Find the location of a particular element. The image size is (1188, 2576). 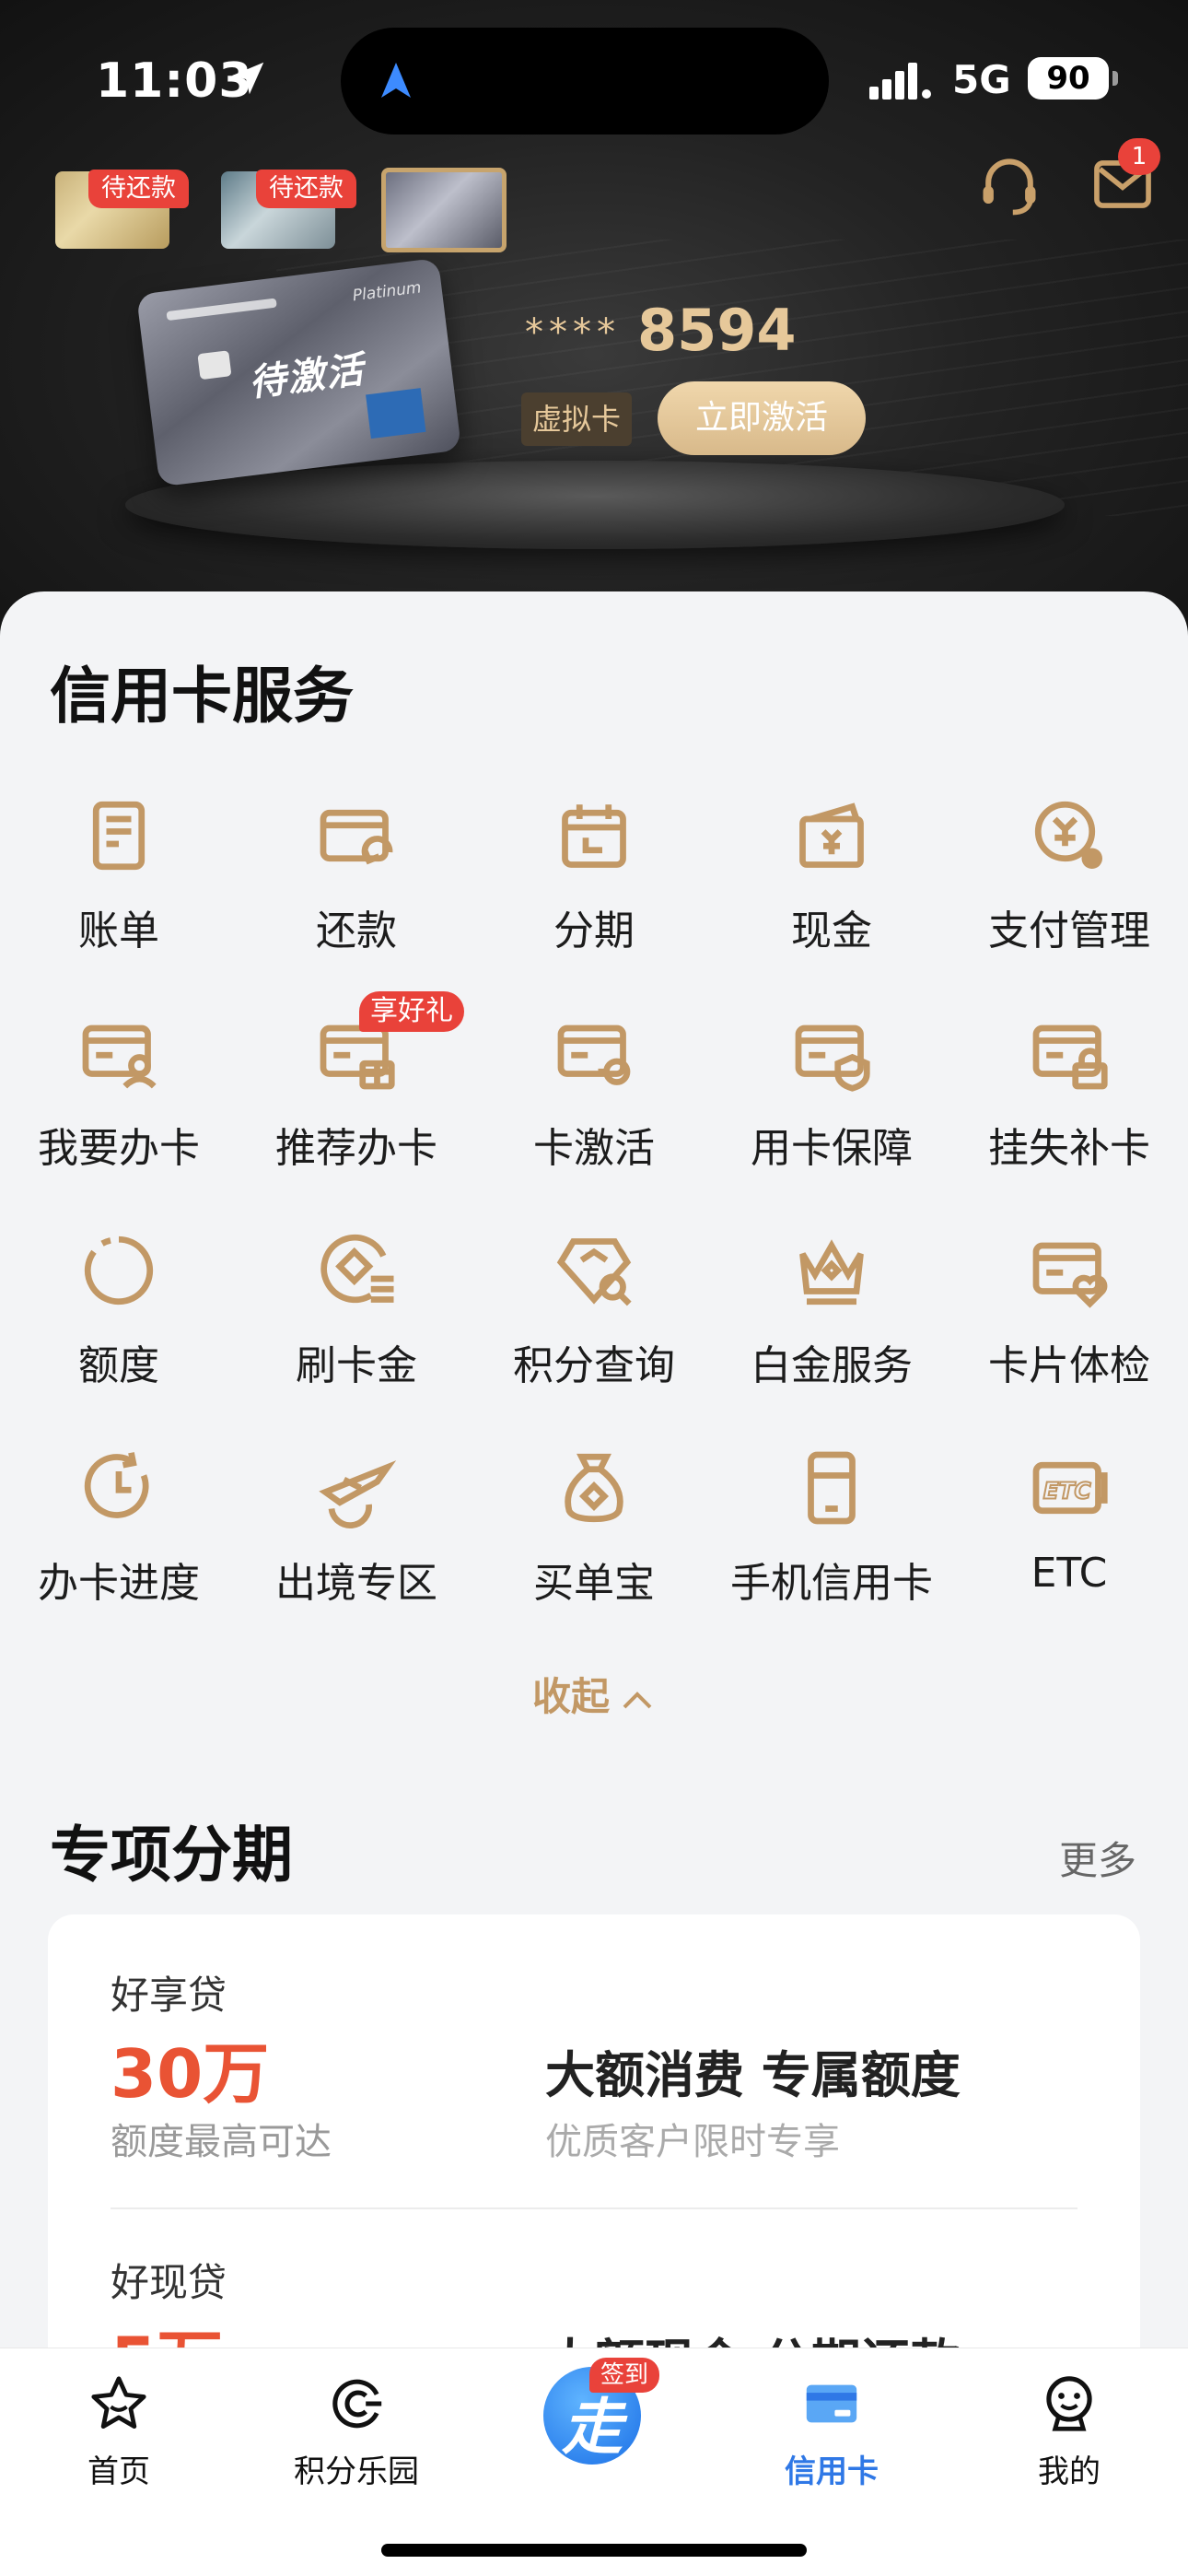

service-label: 卡片体检 is located at coordinates (1069, 1365).